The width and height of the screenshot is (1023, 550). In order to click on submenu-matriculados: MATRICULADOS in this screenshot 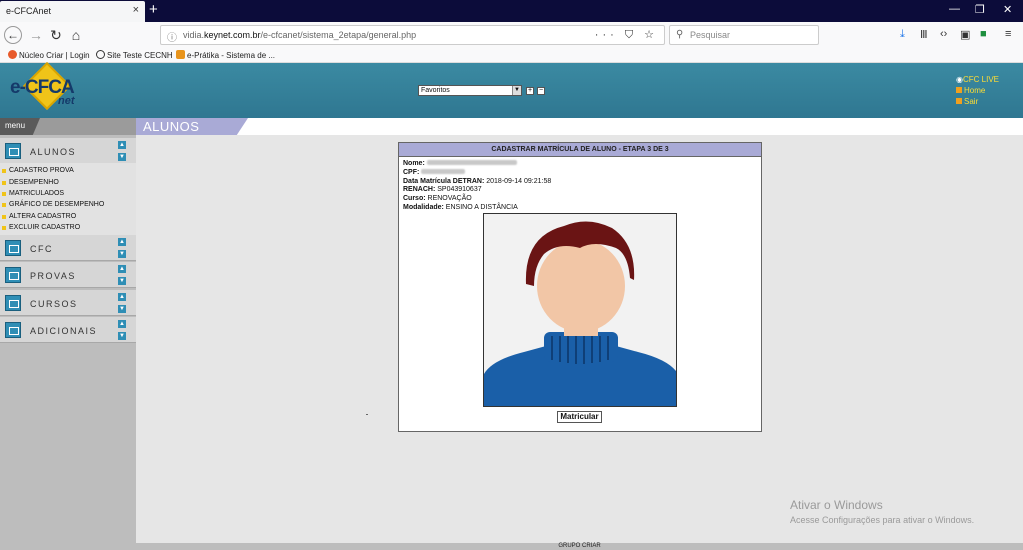, I will do `click(32, 193)`.